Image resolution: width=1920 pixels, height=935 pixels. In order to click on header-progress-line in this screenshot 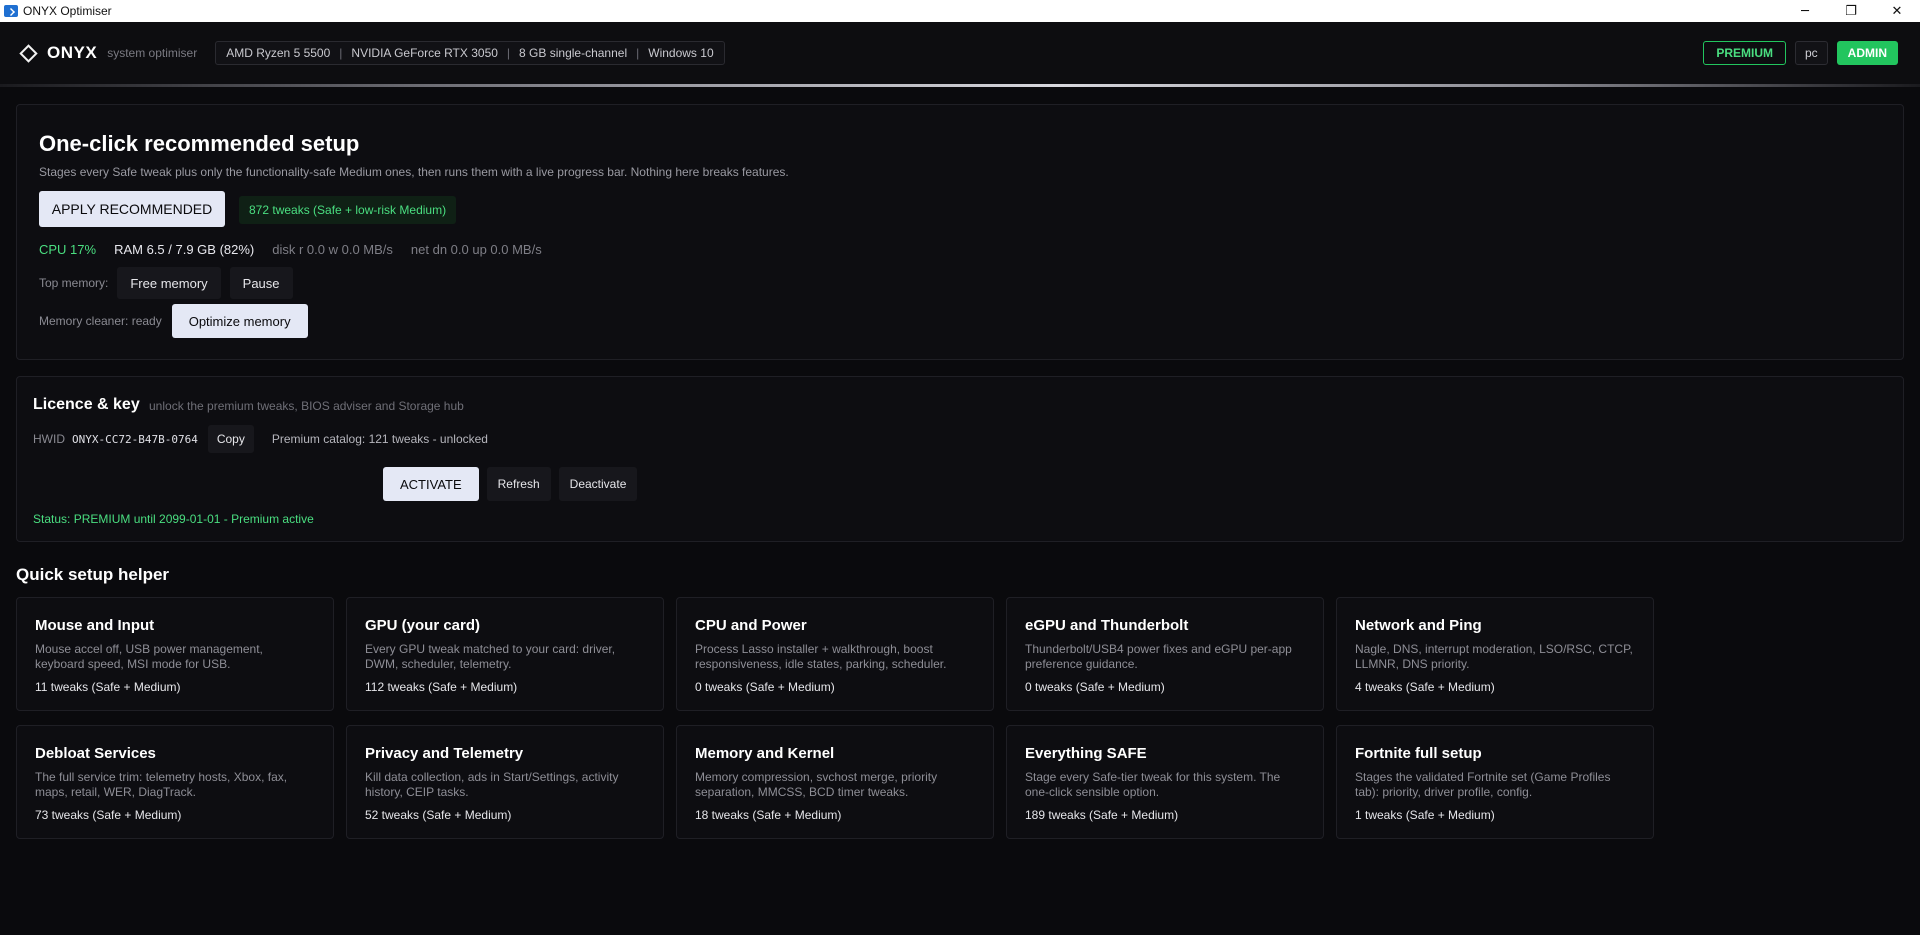, I will do `click(960, 85)`.